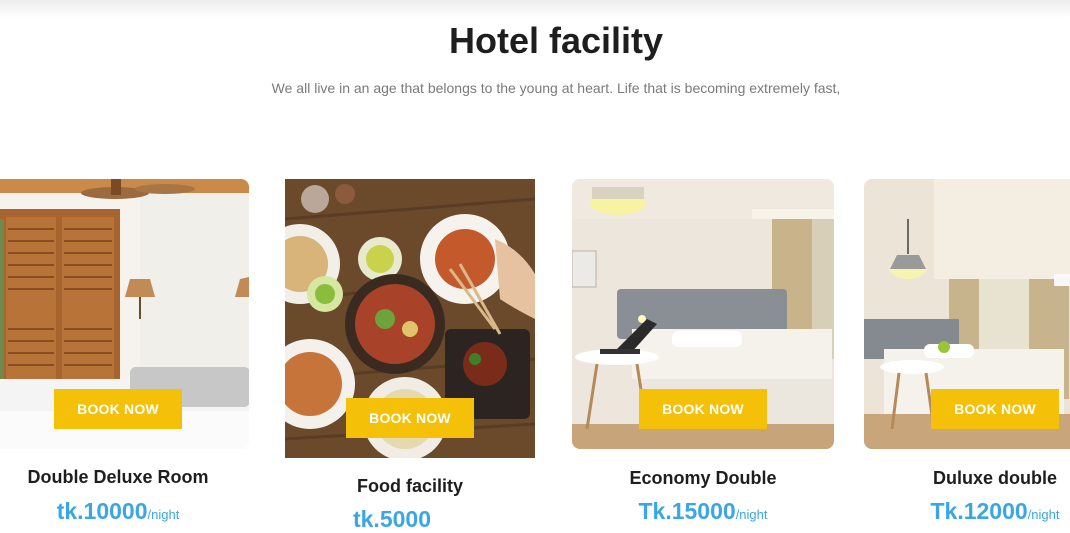  Describe the element at coordinates (118, 409) in the screenshot. I see `book-now-button-double-deluxe: BOOK NOW` at that location.